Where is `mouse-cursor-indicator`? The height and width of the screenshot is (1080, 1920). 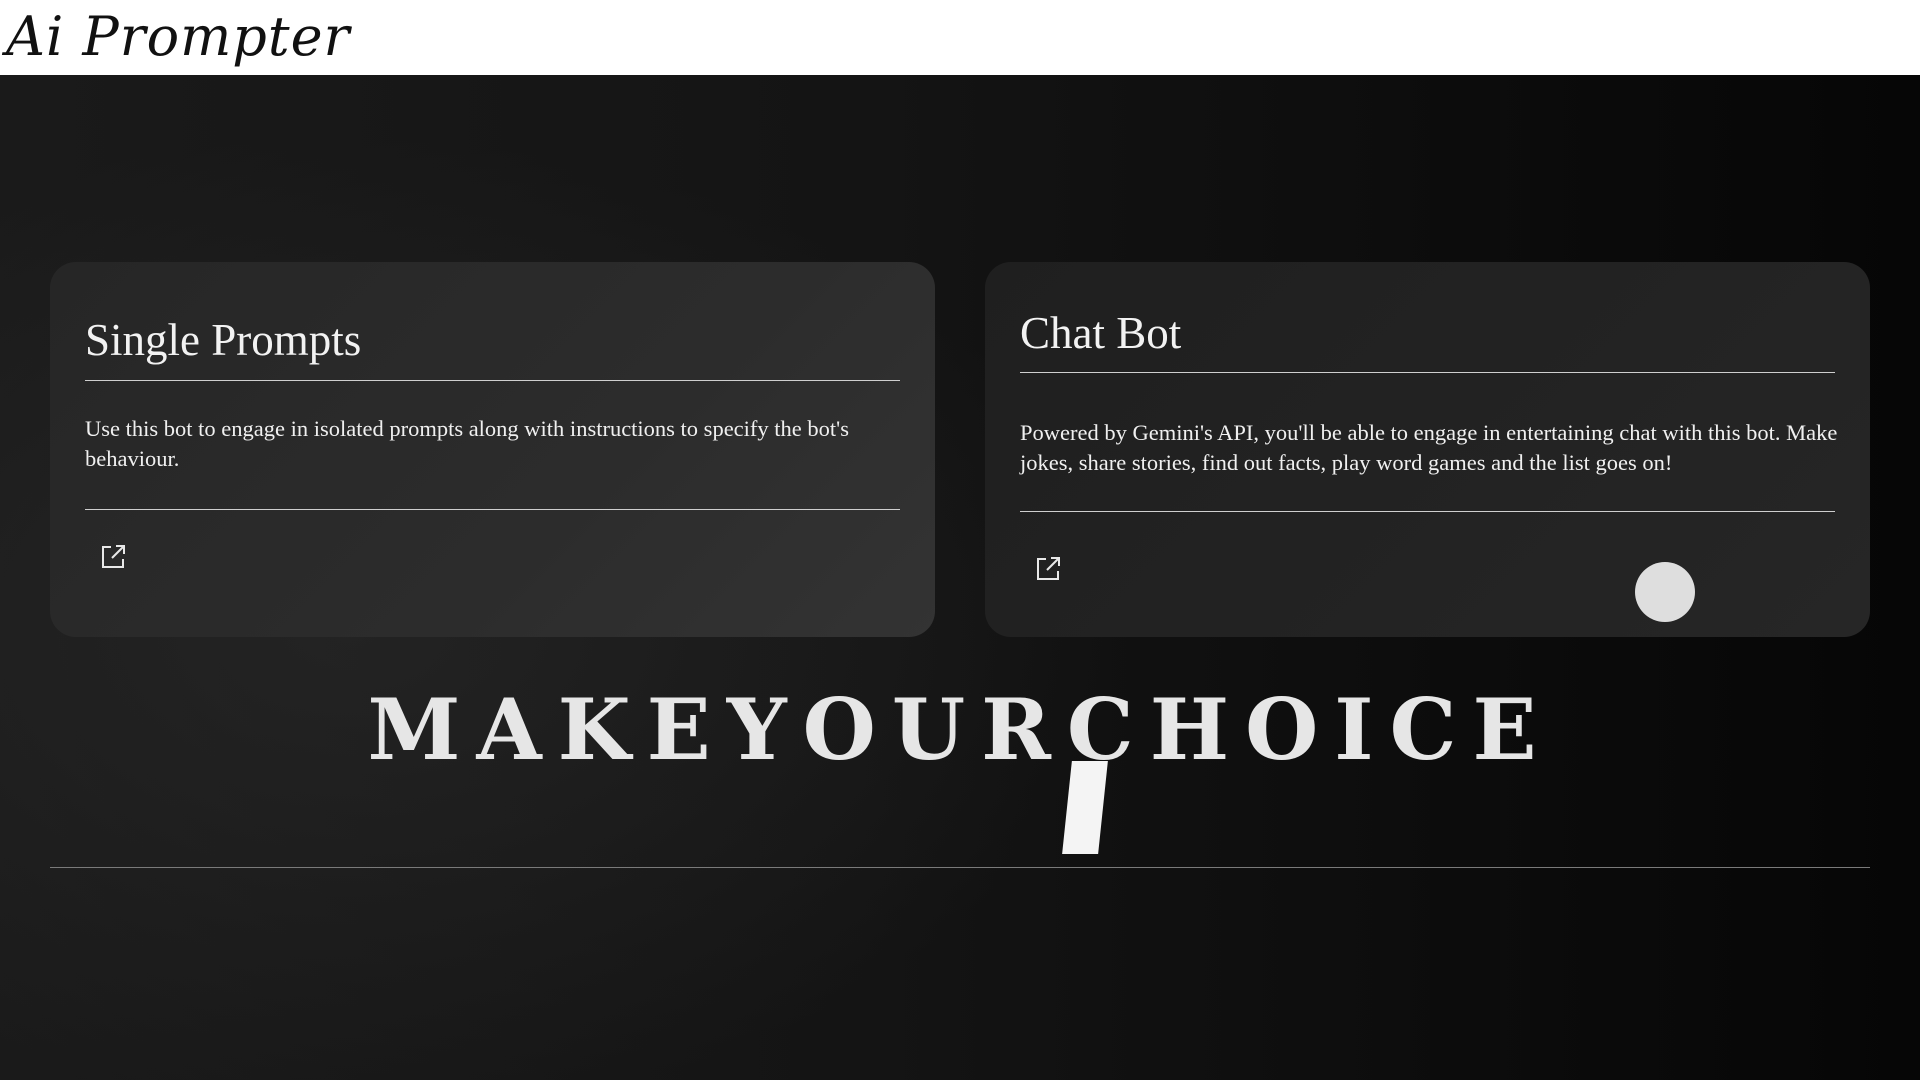 mouse-cursor-indicator is located at coordinates (1665, 592).